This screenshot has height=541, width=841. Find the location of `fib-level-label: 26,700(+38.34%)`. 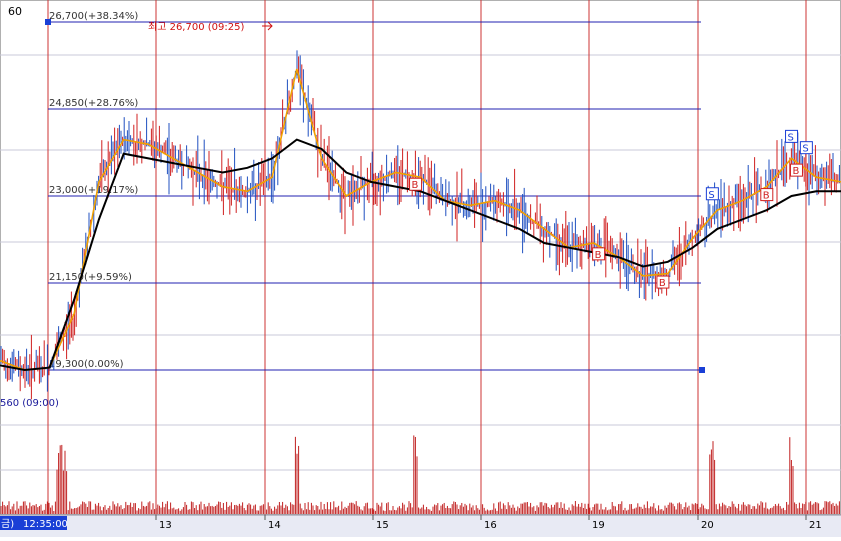

fib-level-label: 26,700(+38.34%) is located at coordinates (93, 16).